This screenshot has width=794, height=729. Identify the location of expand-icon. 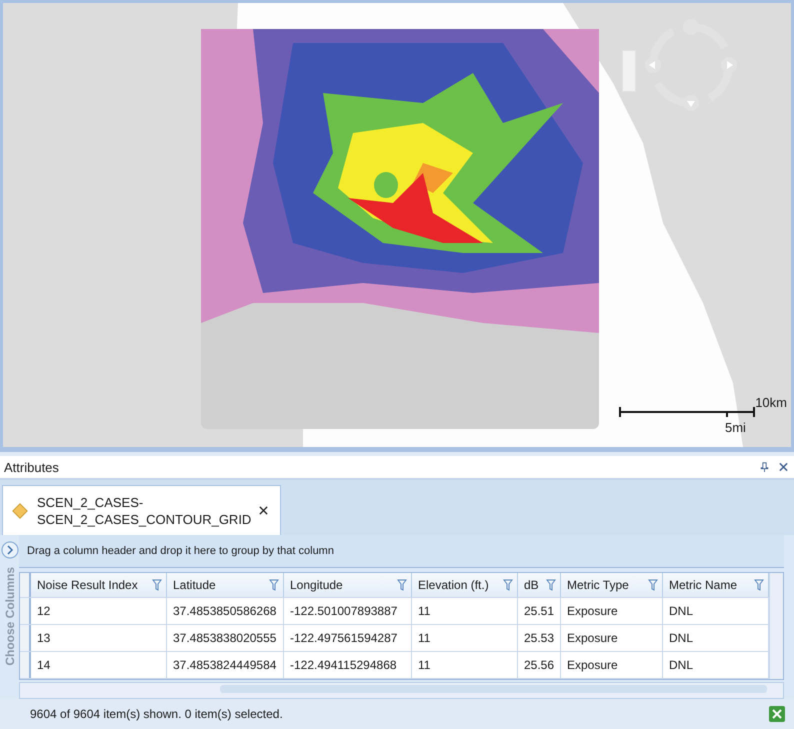
(9, 550).